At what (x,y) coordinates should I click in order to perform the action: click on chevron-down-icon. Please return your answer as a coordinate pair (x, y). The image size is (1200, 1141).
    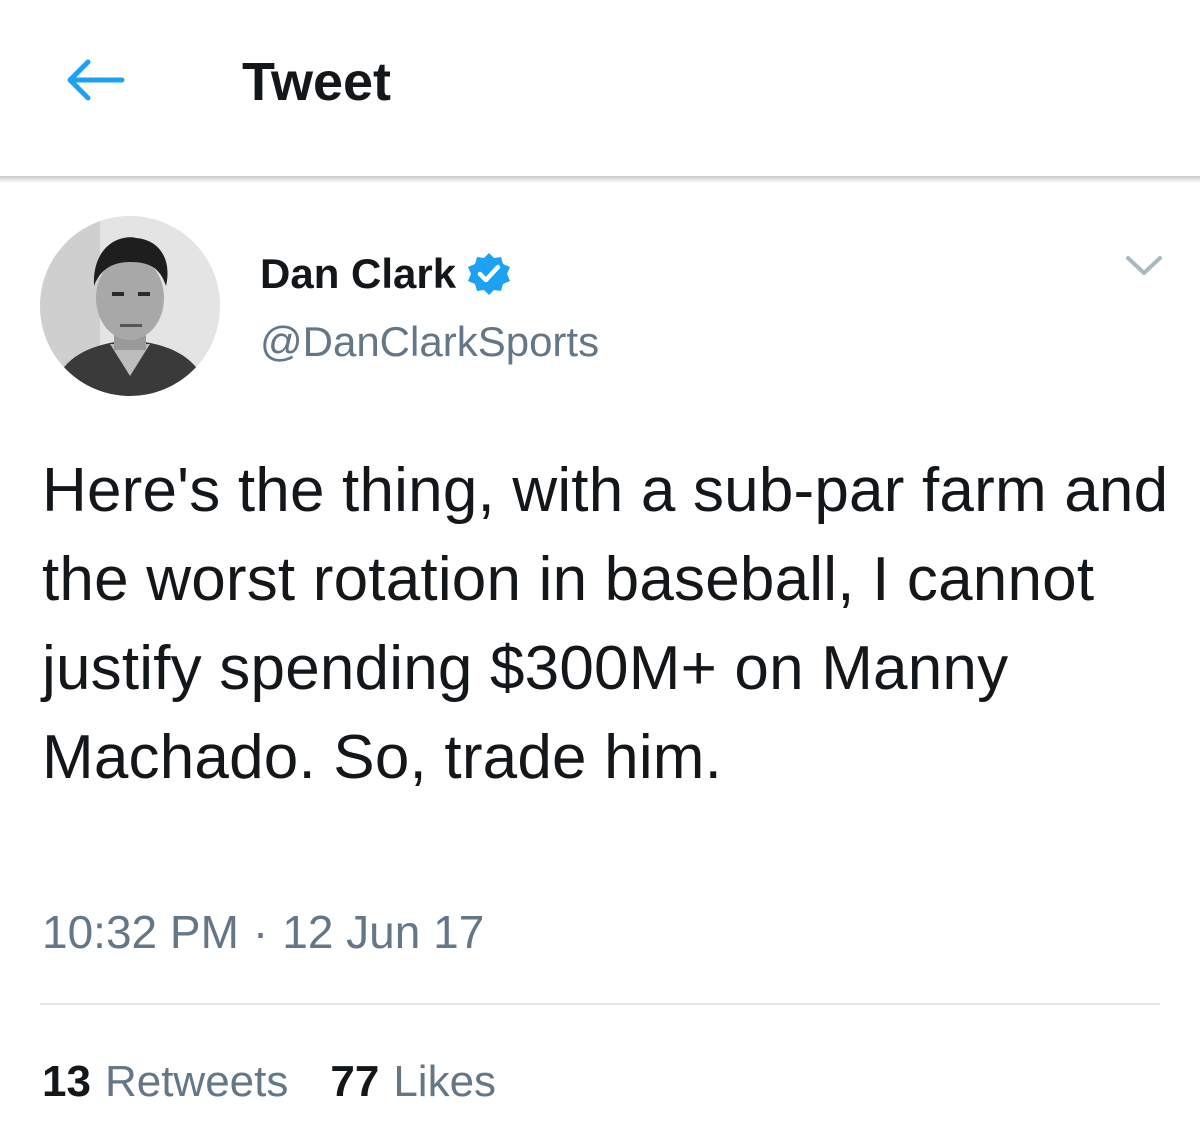
    Looking at the image, I should click on (1144, 265).